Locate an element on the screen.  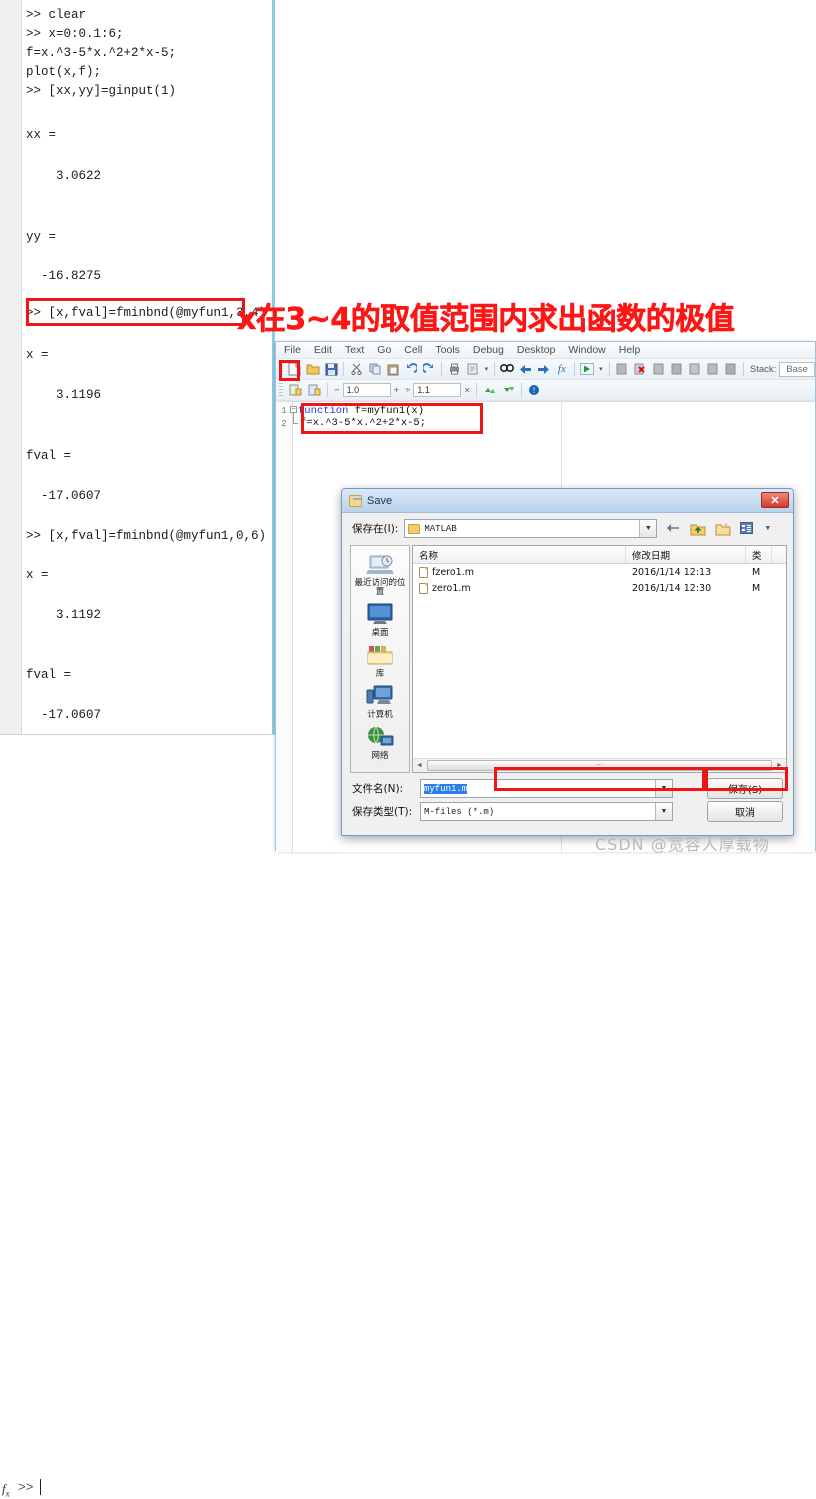
menu-desktop: Desktop is located at coordinates (536, 350).